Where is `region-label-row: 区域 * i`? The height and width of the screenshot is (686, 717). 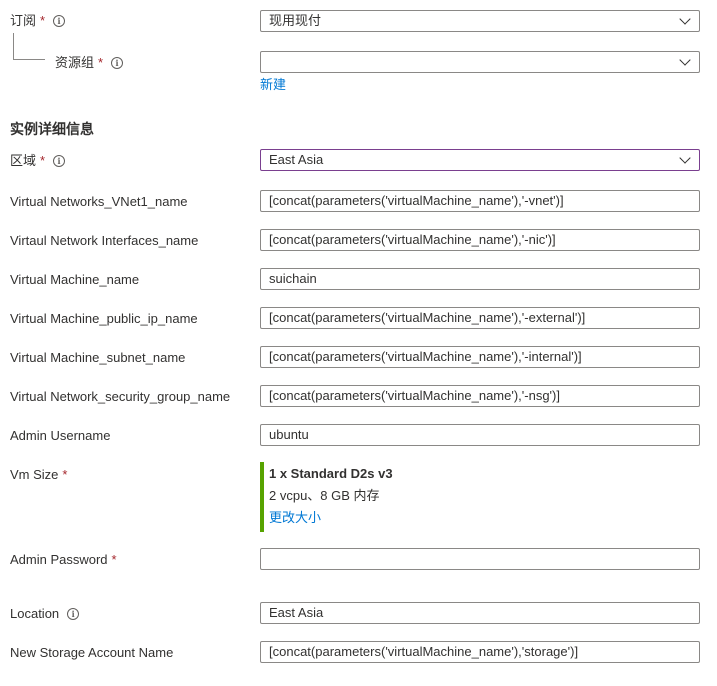 region-label-row: 区域 * i is located at coordinates (38, 161).